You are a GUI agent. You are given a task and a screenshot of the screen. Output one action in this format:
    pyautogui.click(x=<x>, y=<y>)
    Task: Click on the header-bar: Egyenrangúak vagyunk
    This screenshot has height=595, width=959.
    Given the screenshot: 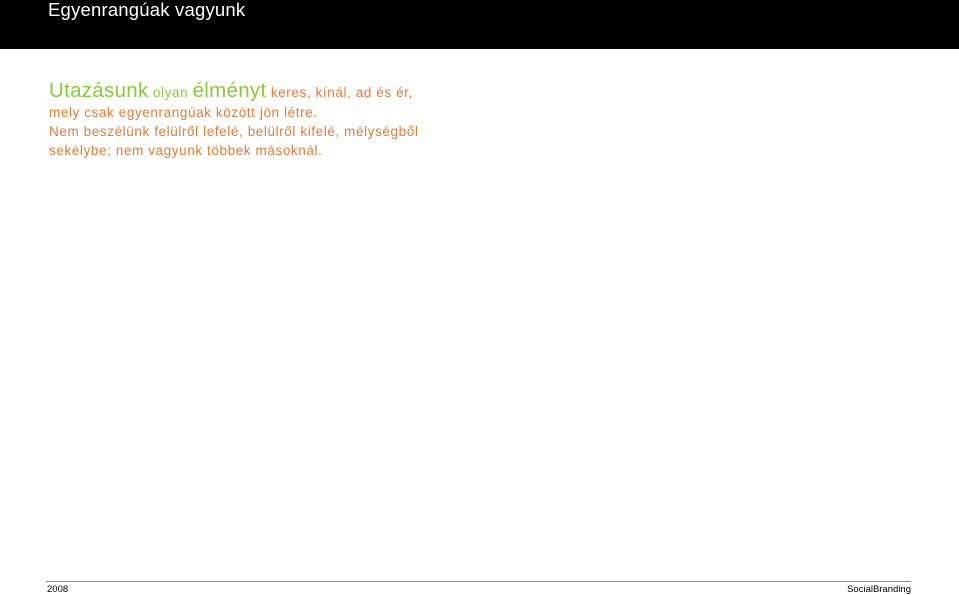 What is the action you would take?
    pyautogui.click(x=479, y=24)
    